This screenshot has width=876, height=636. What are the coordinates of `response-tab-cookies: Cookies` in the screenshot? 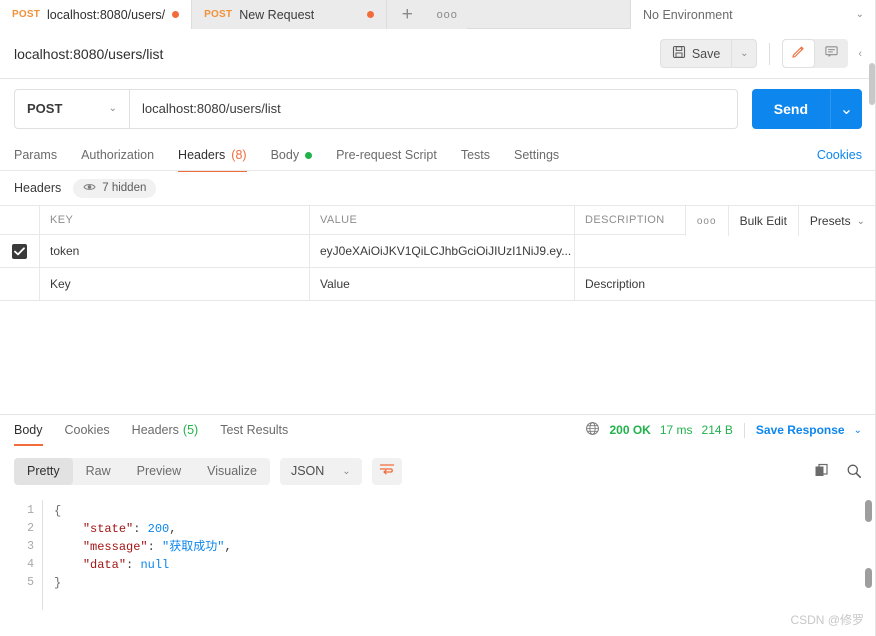 It's located at (87, 430).